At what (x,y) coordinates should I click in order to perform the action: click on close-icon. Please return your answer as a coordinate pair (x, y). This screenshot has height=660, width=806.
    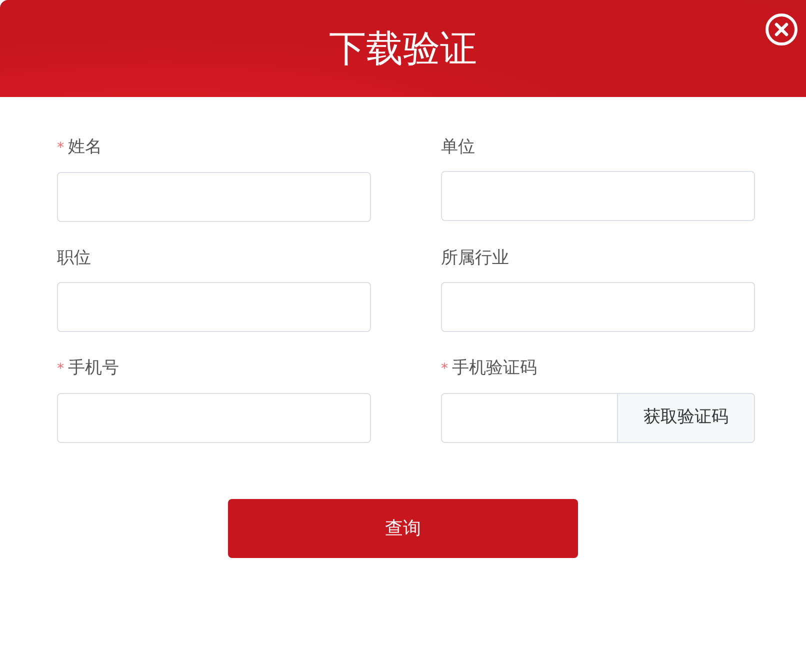
    Looking at the image, I should click on (781, 29).